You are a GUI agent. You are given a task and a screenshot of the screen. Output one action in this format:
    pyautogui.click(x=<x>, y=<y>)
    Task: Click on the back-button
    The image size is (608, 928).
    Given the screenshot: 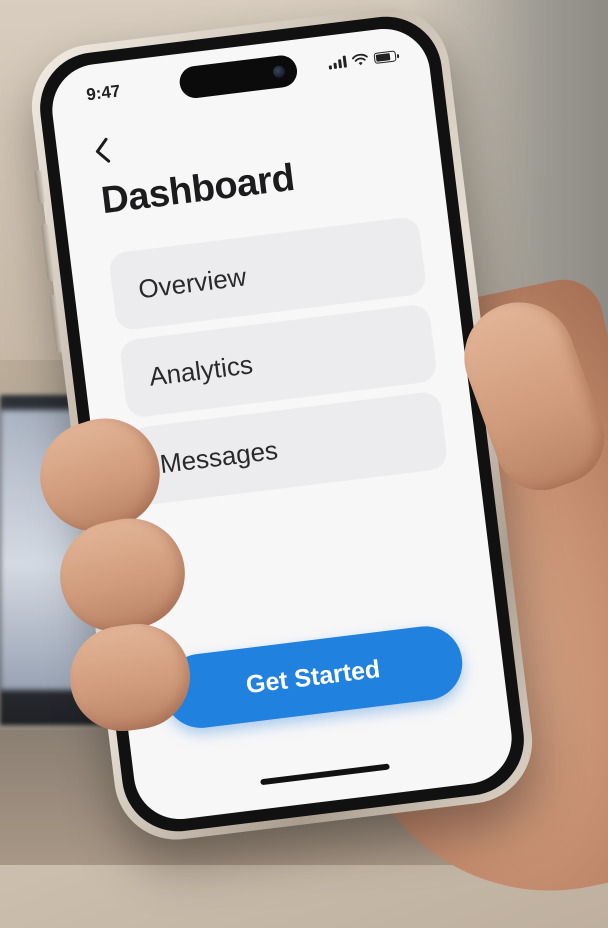 What is the action you would take?
    pyautogui.click(x=102, y=150)
    